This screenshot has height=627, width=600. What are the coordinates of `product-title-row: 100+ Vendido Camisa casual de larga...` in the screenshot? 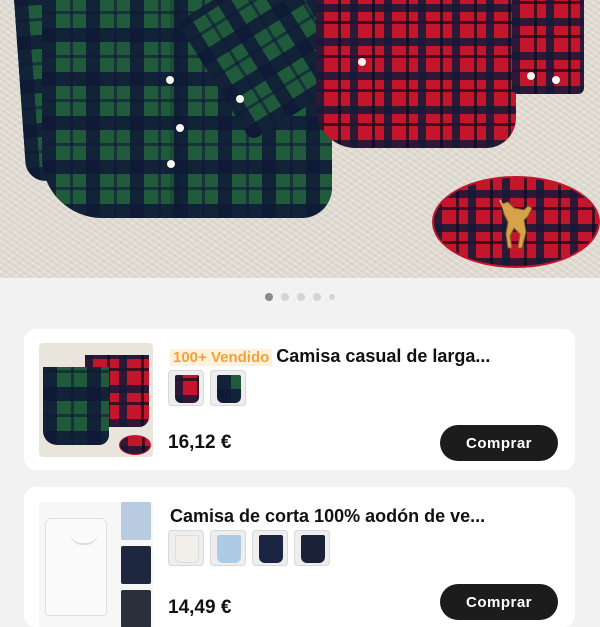 It's located at (365, 356).